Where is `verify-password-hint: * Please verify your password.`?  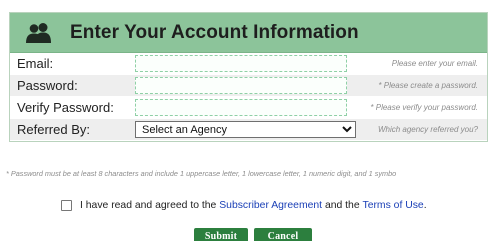 verify-password-hint: * Please verify your password. is located at coordinates (424, 107).